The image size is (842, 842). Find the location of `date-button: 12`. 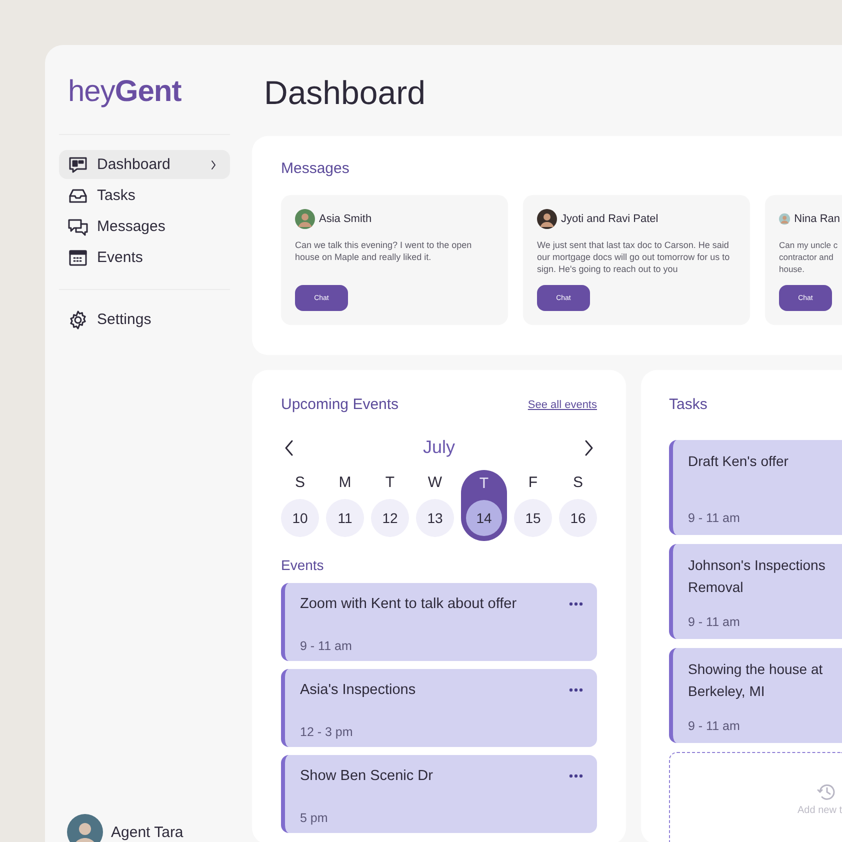

date-button: 12 is located at coordinates (390, 518).